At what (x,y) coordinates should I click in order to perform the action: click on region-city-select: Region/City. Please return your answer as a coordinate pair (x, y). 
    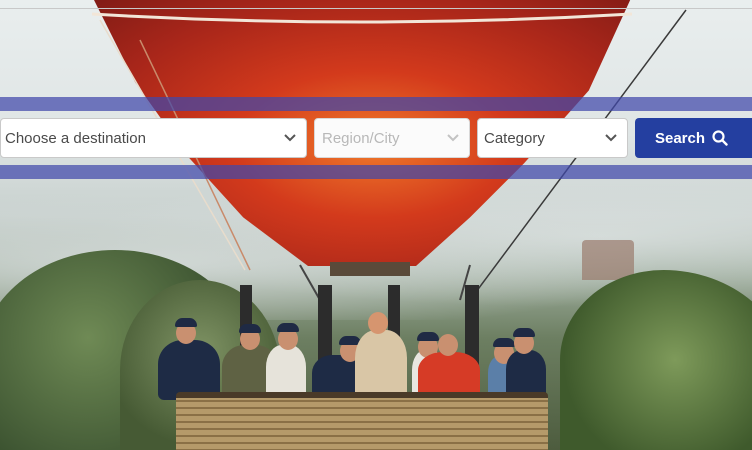
    Looking at the image, I should click on (392, 138).